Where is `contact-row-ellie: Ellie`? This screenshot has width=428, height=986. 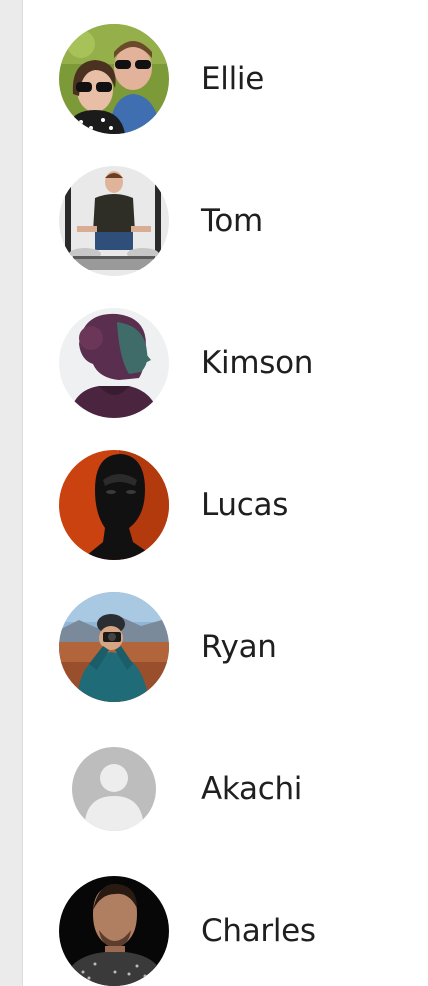
contact-row-ellie: Ellie is located at coordinates (225, 71).